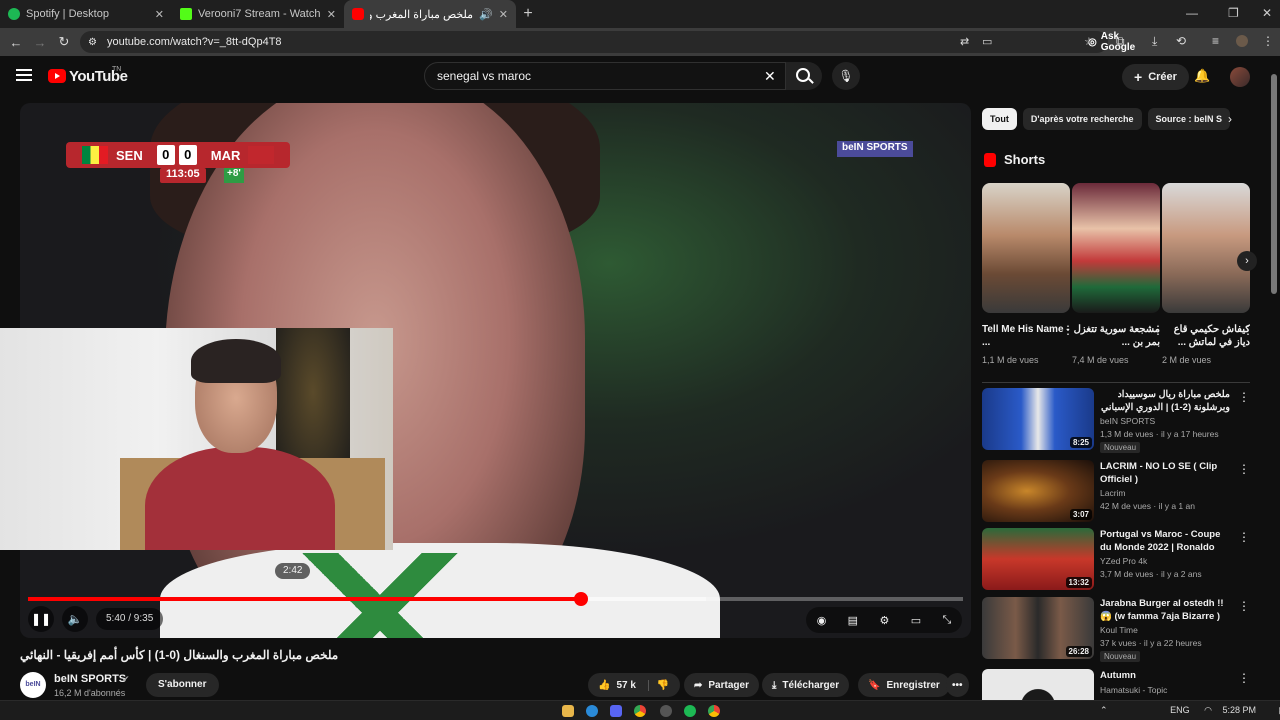 The height and width of the screenshot is (720, 1280). Describe the element at coordinates (1123, 561) in the screenshot. I see `channel-name: YZed Pro 4k` at that location.